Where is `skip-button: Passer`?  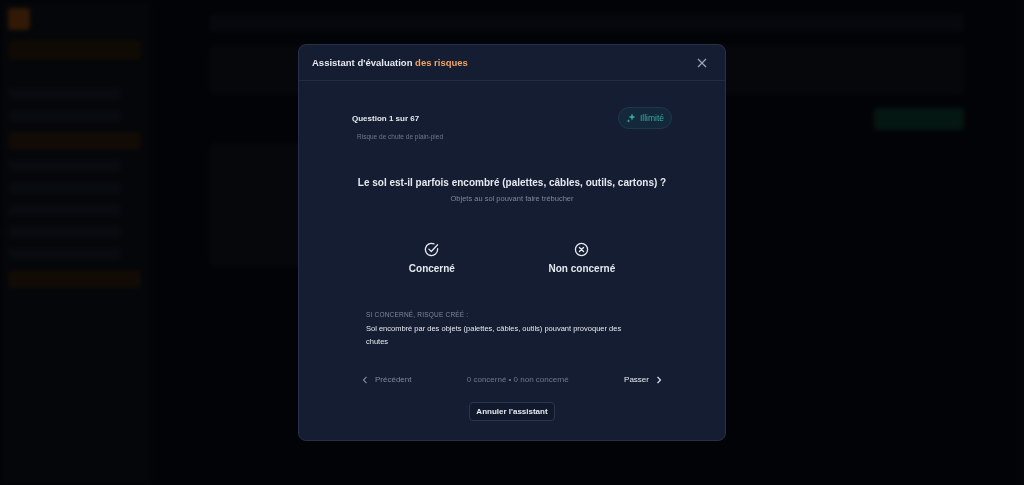 skip-button: Passer is located at coordinates (643, 379).